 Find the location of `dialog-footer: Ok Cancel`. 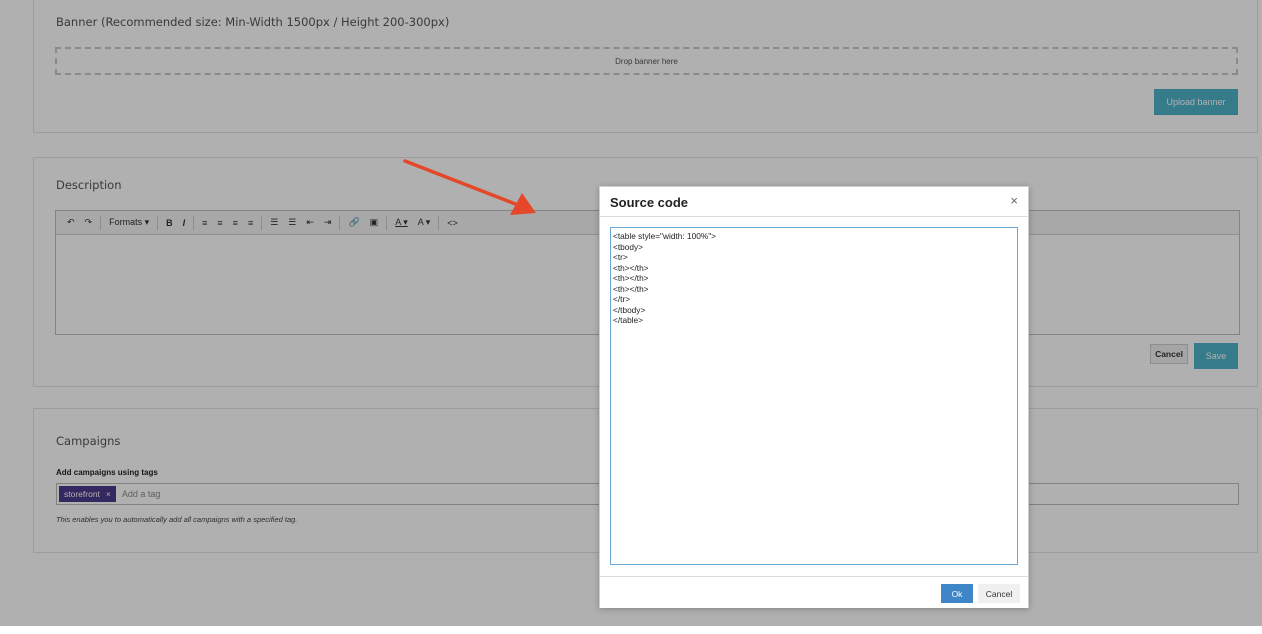

dialog-footer: Ok Cancel is located at coordinates (814, 592).